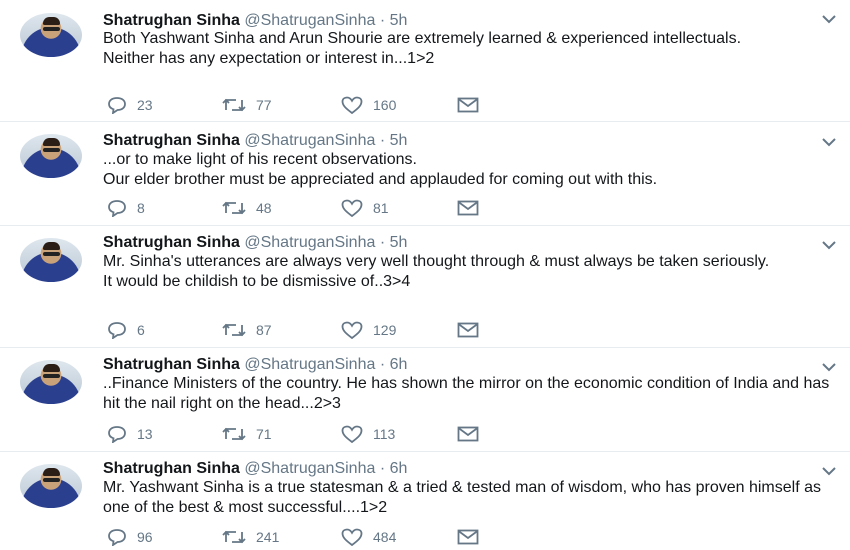 This screenshot has height=550, width=850. What do you see at coordinates (247, 105) in the screenshot?
I see `retweet-button: 77` at bounding box center [247, 105].